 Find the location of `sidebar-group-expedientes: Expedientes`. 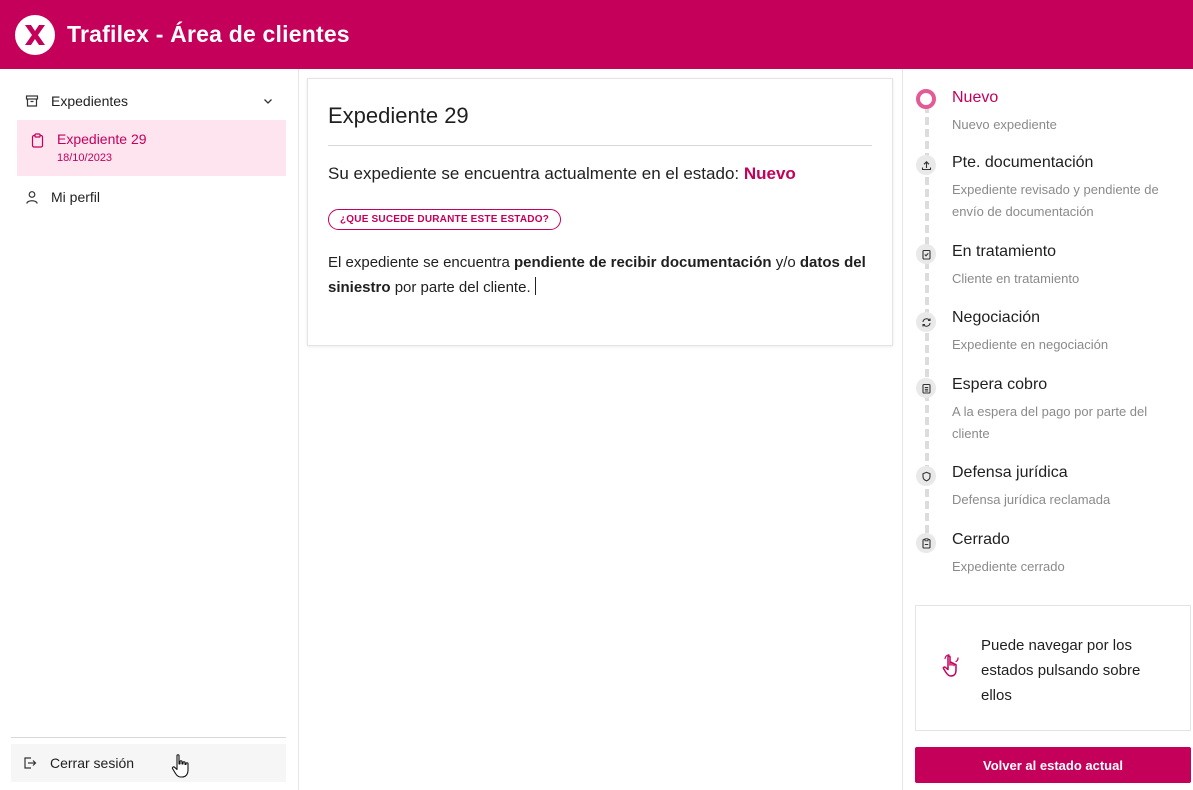

sidebar-group-expedientes: Expedientes is located at coordinates (151, 101).